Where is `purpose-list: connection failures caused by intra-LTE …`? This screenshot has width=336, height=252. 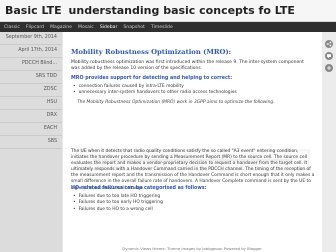
purpose-list: connection failures caused by intra-LTE … is located at coordinates (155, 90).